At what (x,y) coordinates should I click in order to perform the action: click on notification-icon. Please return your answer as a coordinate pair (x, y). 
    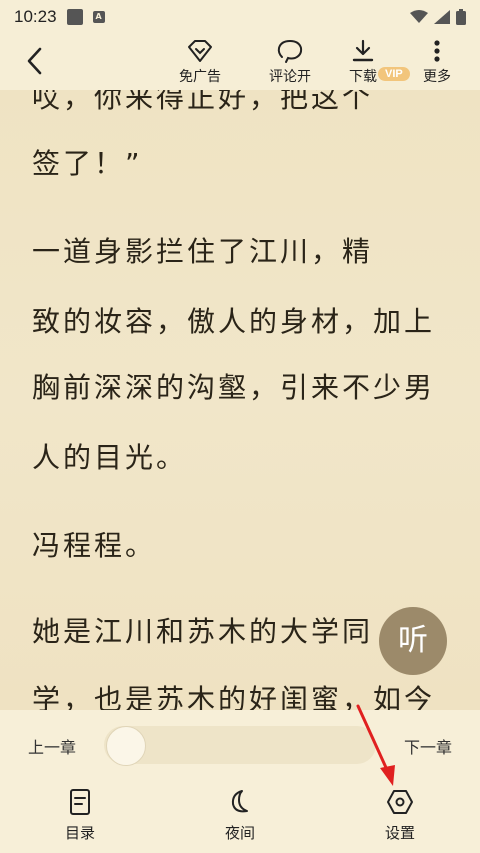
    Looking at the image, I should click on (74, 17).